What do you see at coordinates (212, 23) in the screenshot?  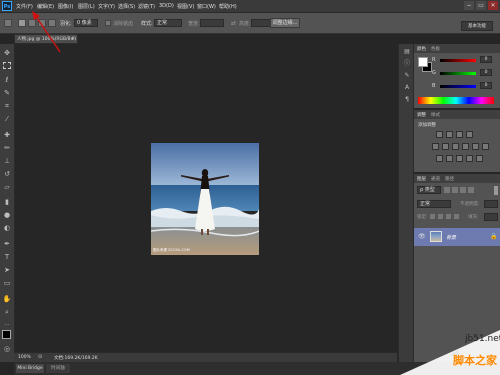 I see `width-input` at bounding box center [212, 23].